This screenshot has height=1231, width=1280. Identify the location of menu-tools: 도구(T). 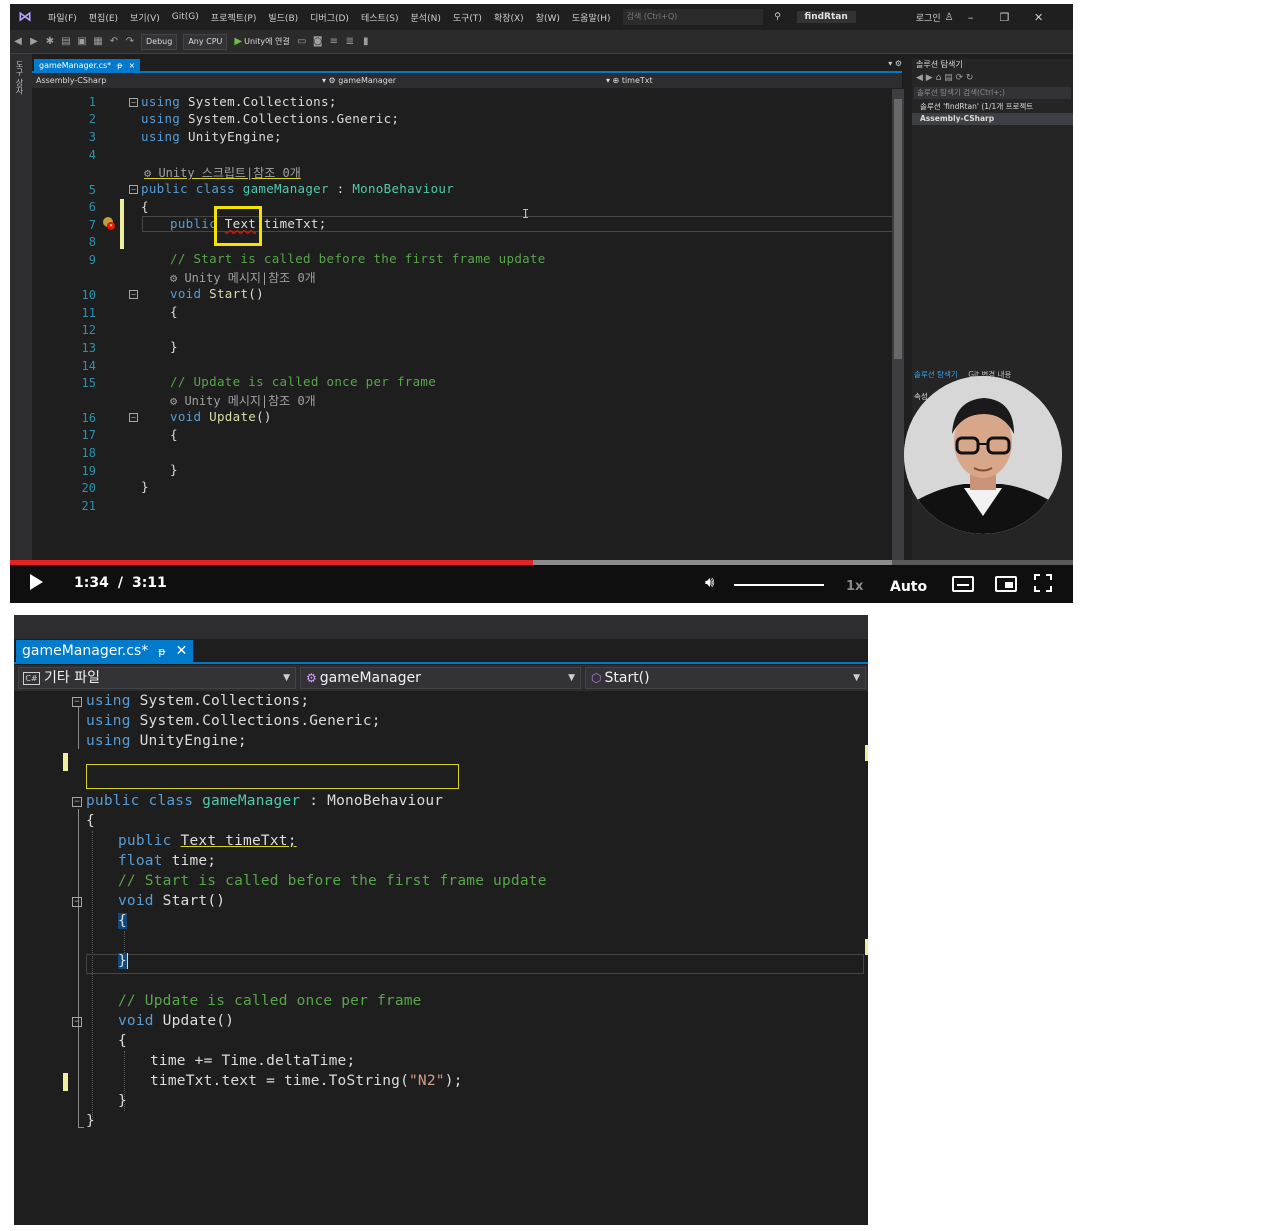
(467, 17).